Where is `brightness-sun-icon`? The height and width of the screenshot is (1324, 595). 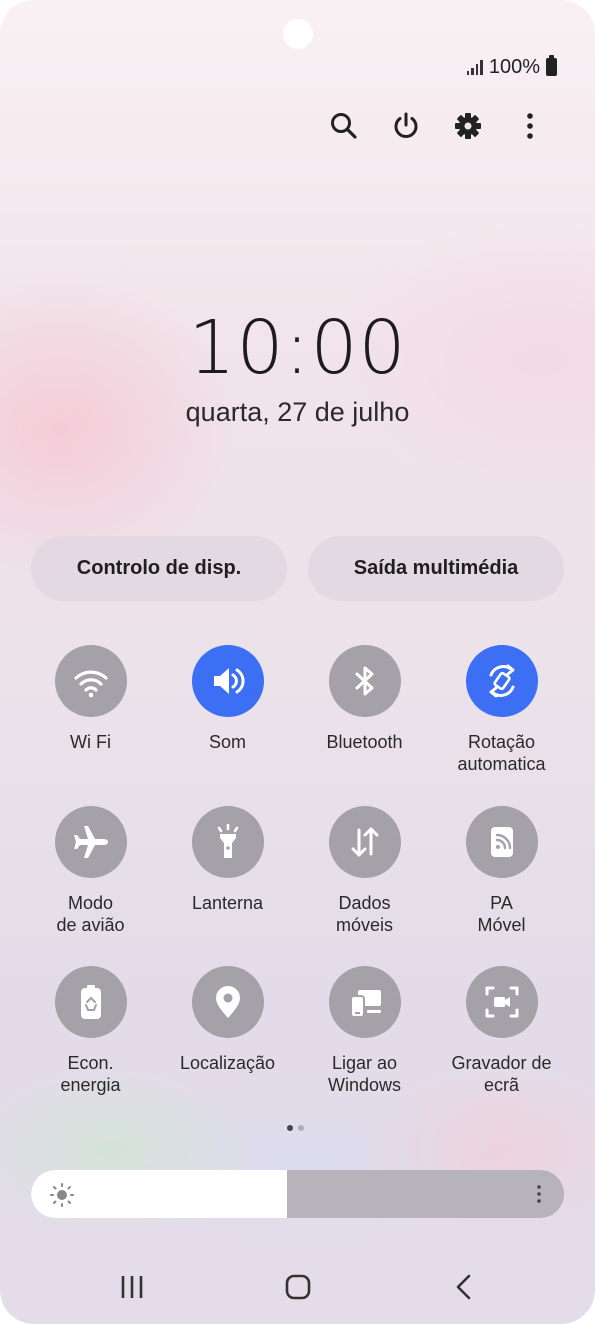
brightness-sun-icon is located at coordinates (62, 1195).